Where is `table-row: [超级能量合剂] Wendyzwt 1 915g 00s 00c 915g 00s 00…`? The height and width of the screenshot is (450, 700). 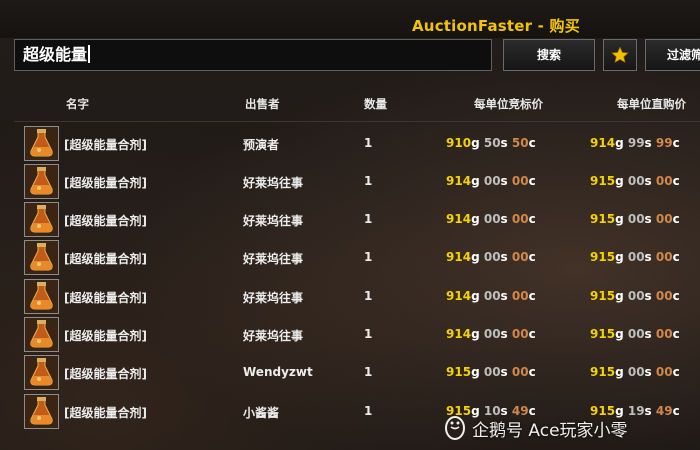 table-row: [超级能量合剂] Wendyzwt 1 915g 00s 00c 915g 00s 00… is located at coordinates (350, 372).